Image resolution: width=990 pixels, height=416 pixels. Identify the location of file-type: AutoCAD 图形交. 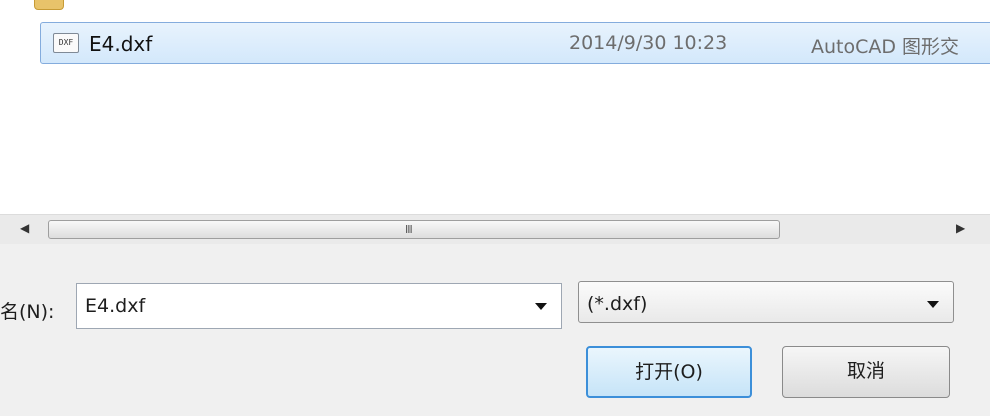
(885, 47).